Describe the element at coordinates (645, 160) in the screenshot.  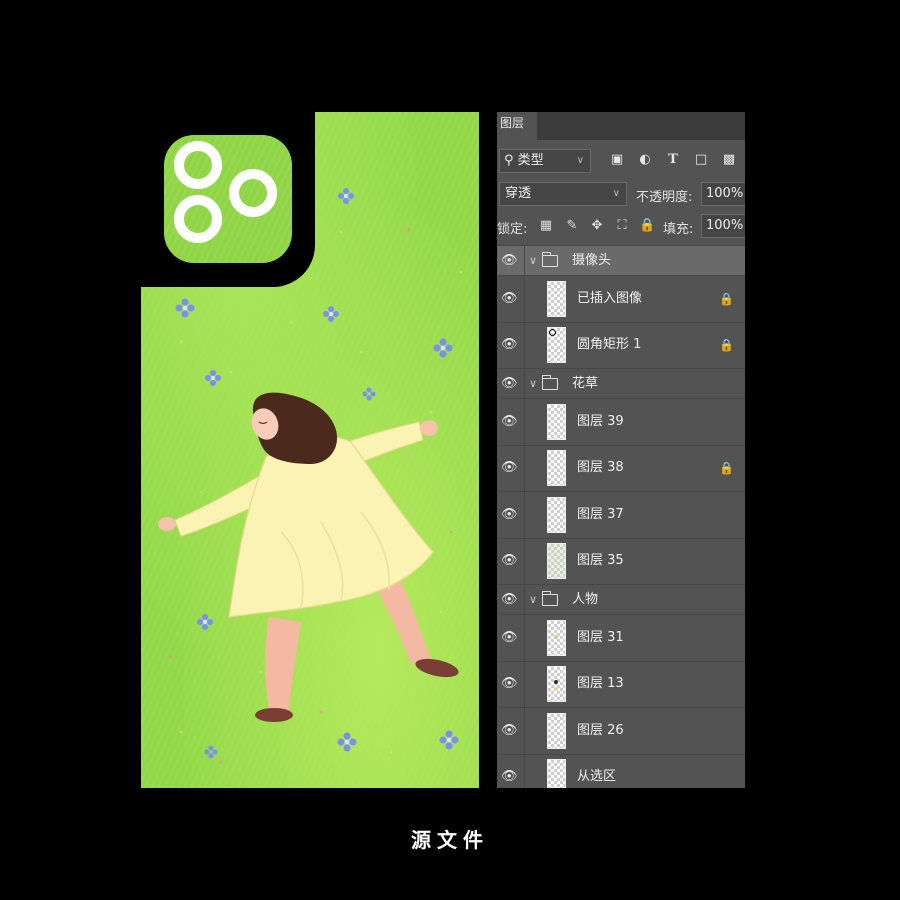
I see `adjustment-icon: ◐` at that location.